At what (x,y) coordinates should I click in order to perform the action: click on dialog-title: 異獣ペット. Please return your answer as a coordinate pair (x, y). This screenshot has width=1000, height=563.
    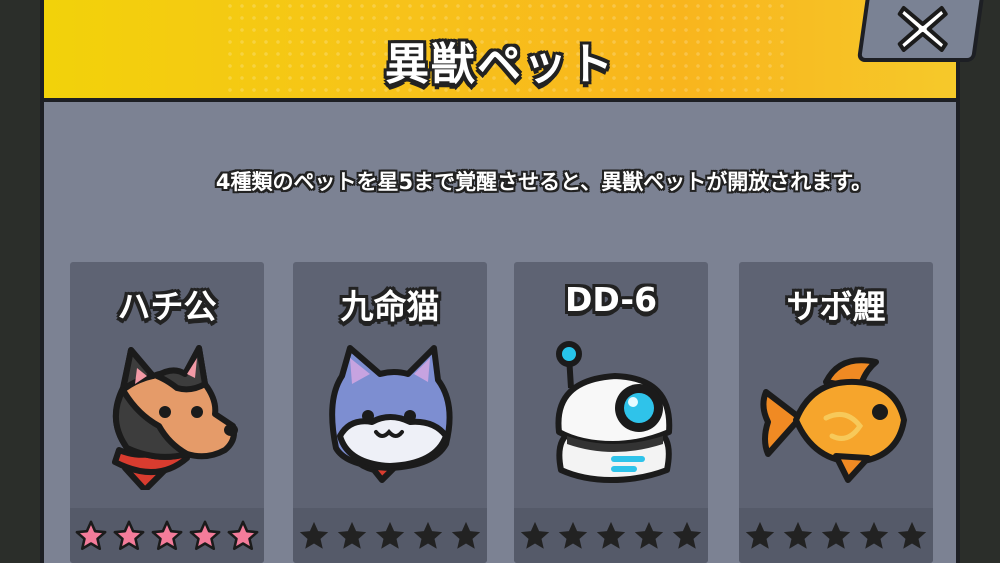
    Looking at the image, I should click on (500, 64).